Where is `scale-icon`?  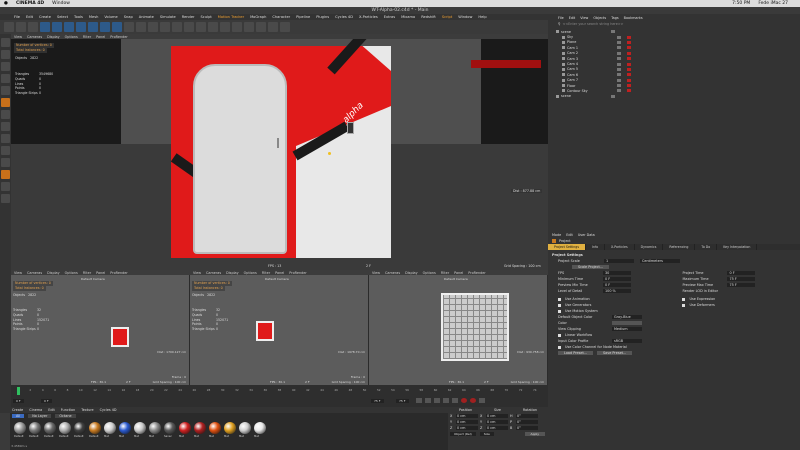 scale-icon is located at coordinates (57, 27).